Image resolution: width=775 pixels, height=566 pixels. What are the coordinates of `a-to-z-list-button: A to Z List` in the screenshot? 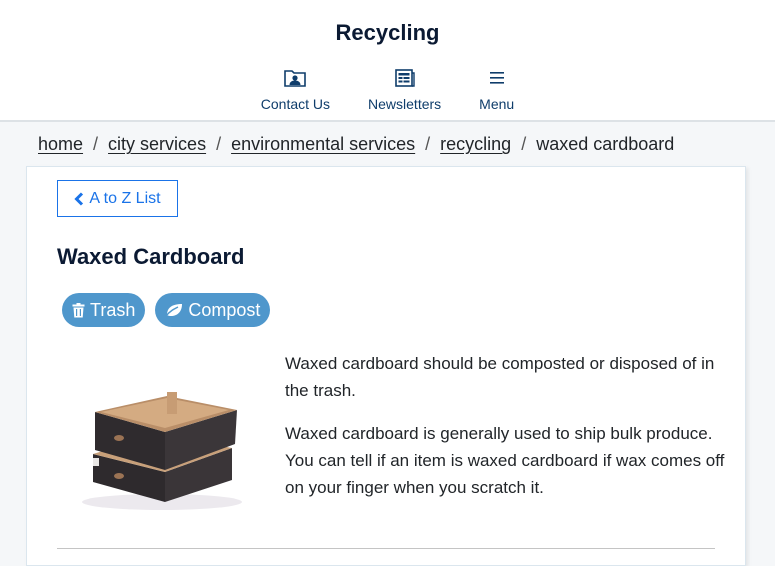 It's located at (117, 198).